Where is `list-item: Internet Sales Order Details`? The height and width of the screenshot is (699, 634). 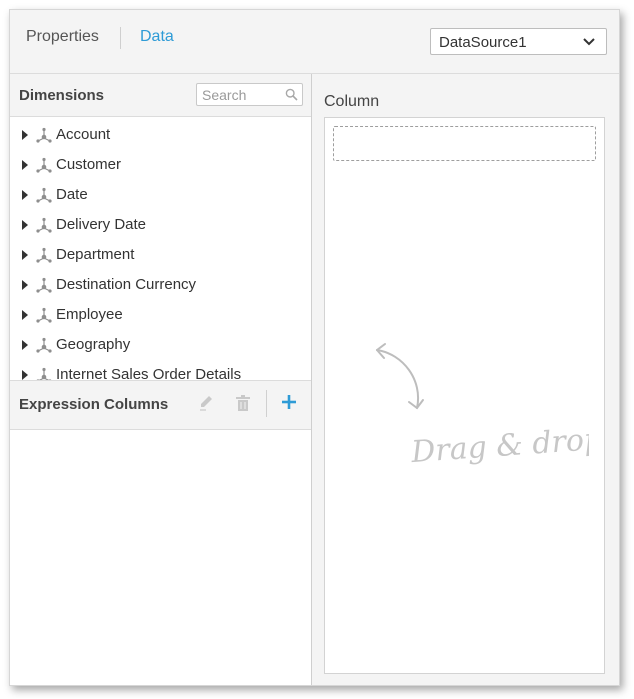
list-item: Internet Sales Order Details is located at coordinates (160, 370).